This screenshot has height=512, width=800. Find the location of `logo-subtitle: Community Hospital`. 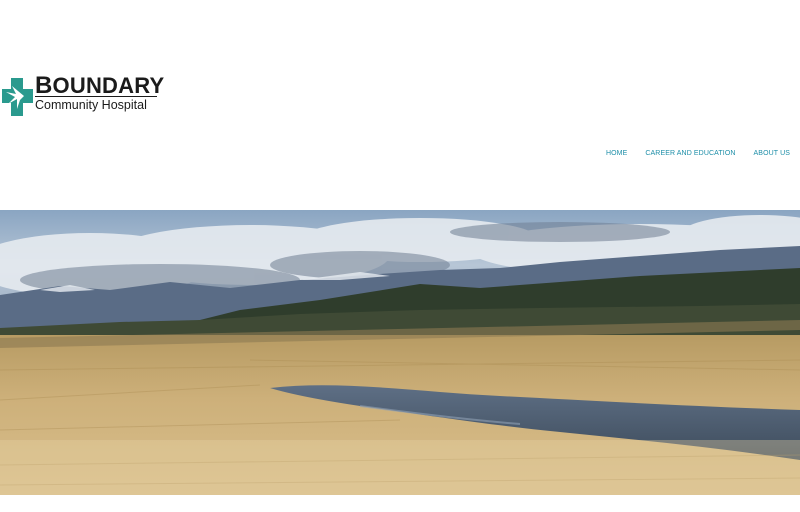

logo-subtitle: Community Hospital is located at coordinates (91, 105).